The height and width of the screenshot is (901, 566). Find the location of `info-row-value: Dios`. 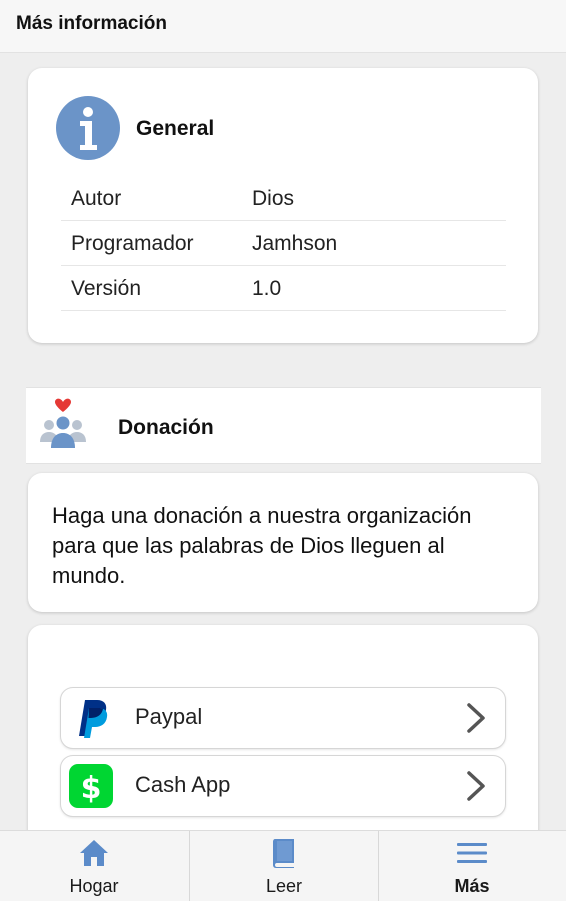

info-row-value: Dios is located at coordinates (273, 198).